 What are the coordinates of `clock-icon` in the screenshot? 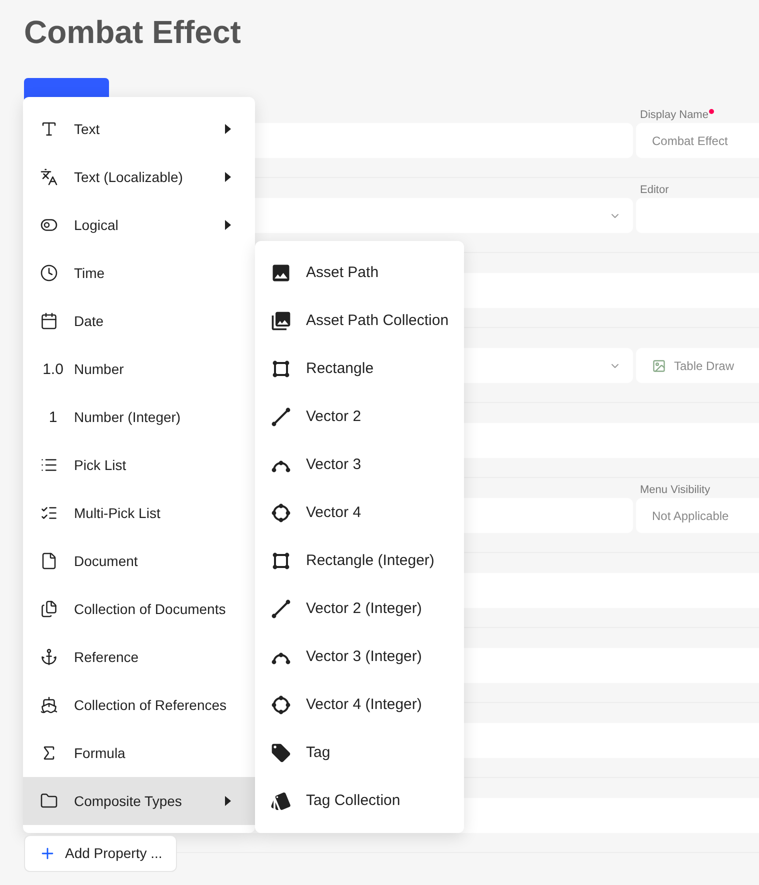 It's located at (49, 273).